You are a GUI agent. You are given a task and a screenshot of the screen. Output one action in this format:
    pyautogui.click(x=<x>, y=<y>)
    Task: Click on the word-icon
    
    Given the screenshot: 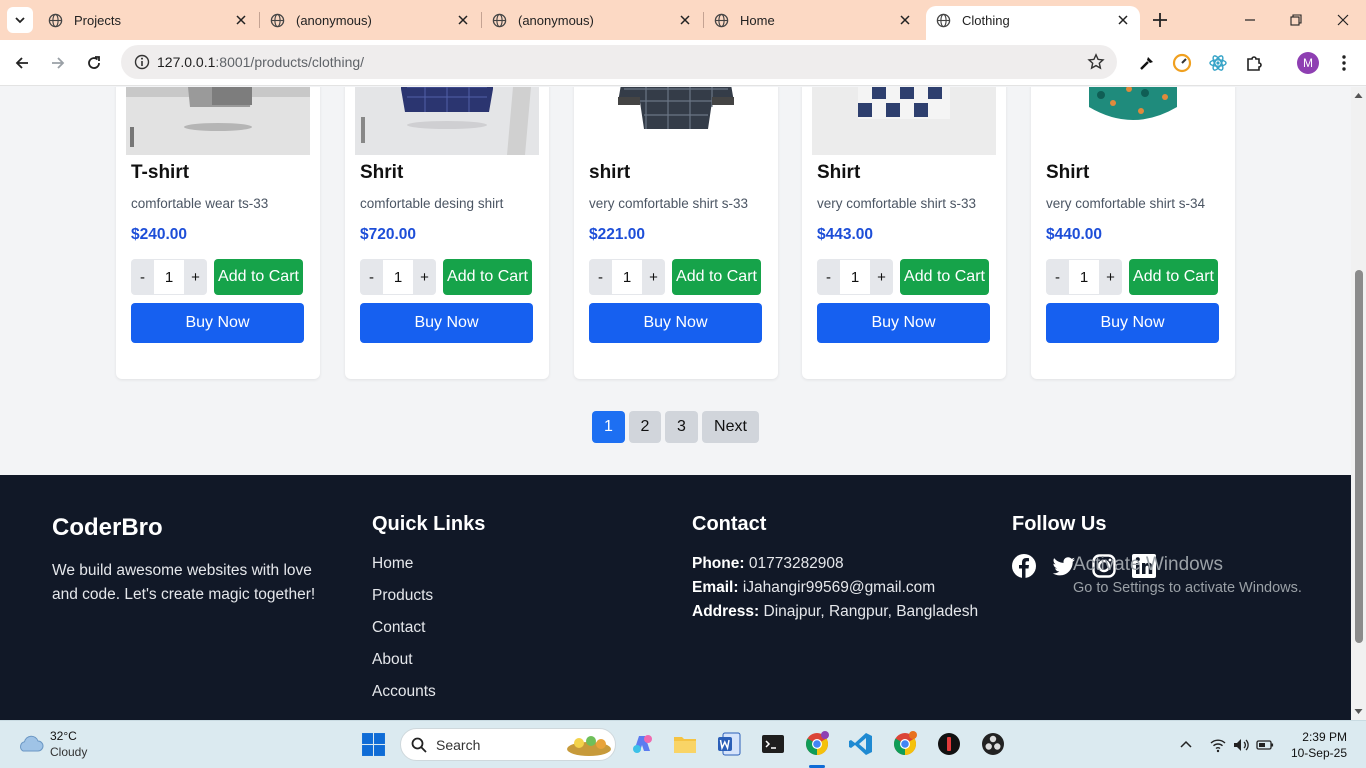 What is the action you would take?
    pyautogui.click(x=729, y=744)
    